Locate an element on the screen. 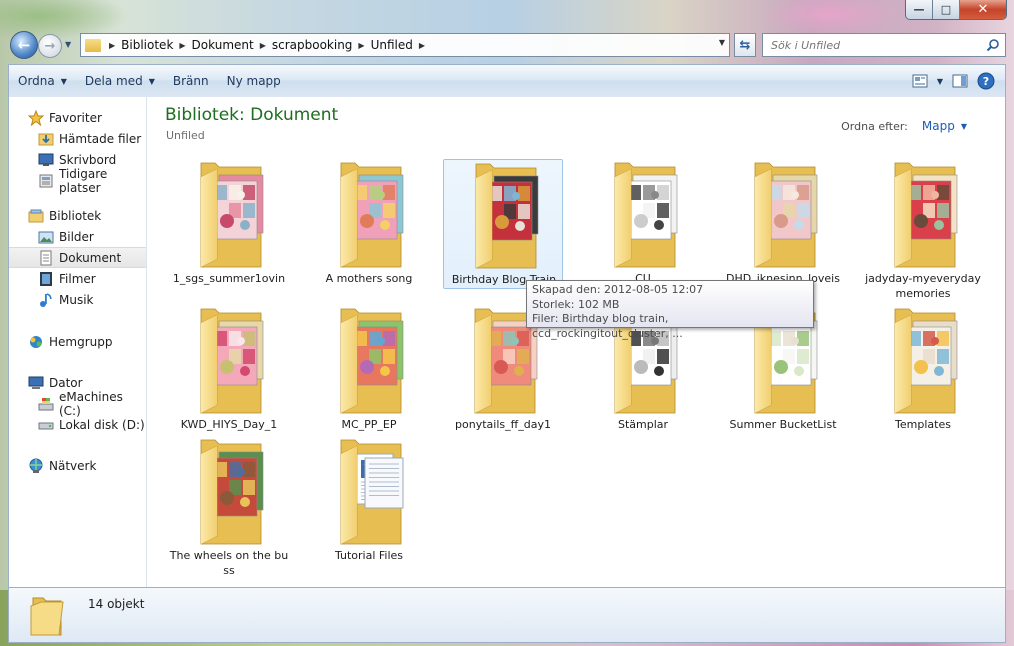 Image resolution: width=1014 pixels, height=646 pixels. nav-network: Nätverk is located at coordinates (77, 465).